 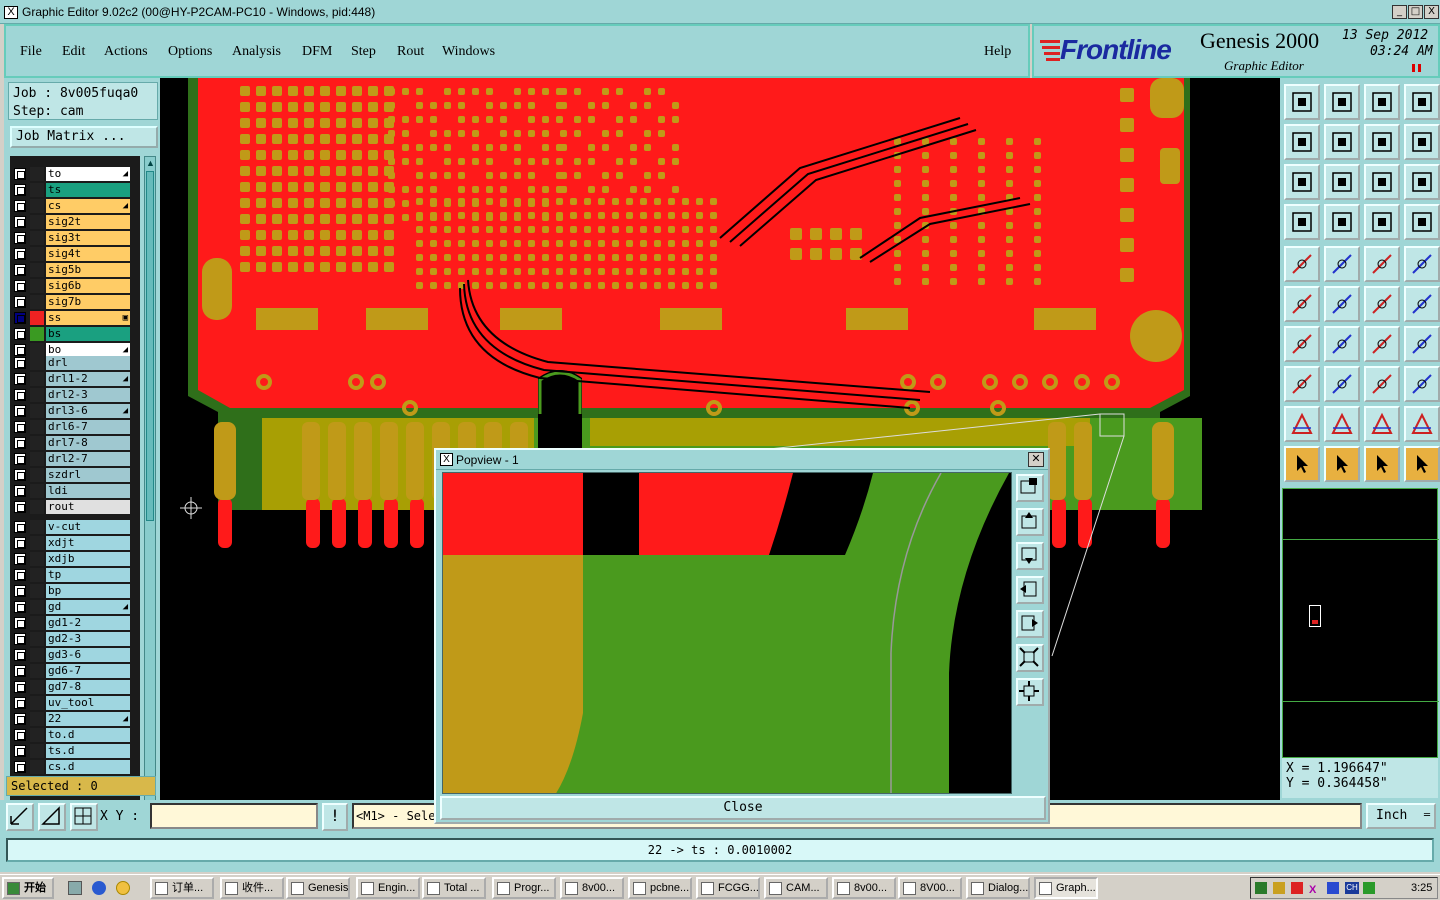 What do you see at coordinates (88, 222) in the screenshot?
I see `layer-name: sig2t` at bounding box center [88, 222].